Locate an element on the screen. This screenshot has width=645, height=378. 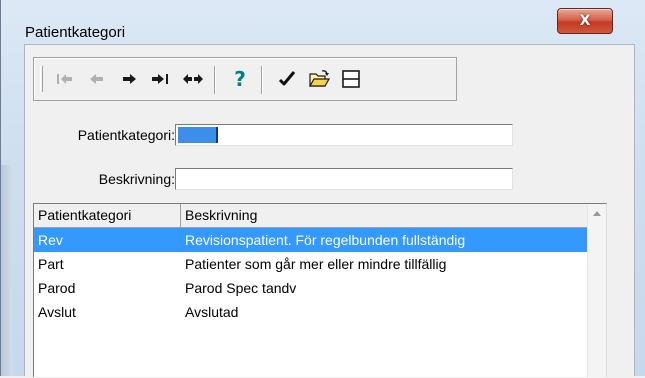
toolbar-grip is located at coordinates (41, 79).